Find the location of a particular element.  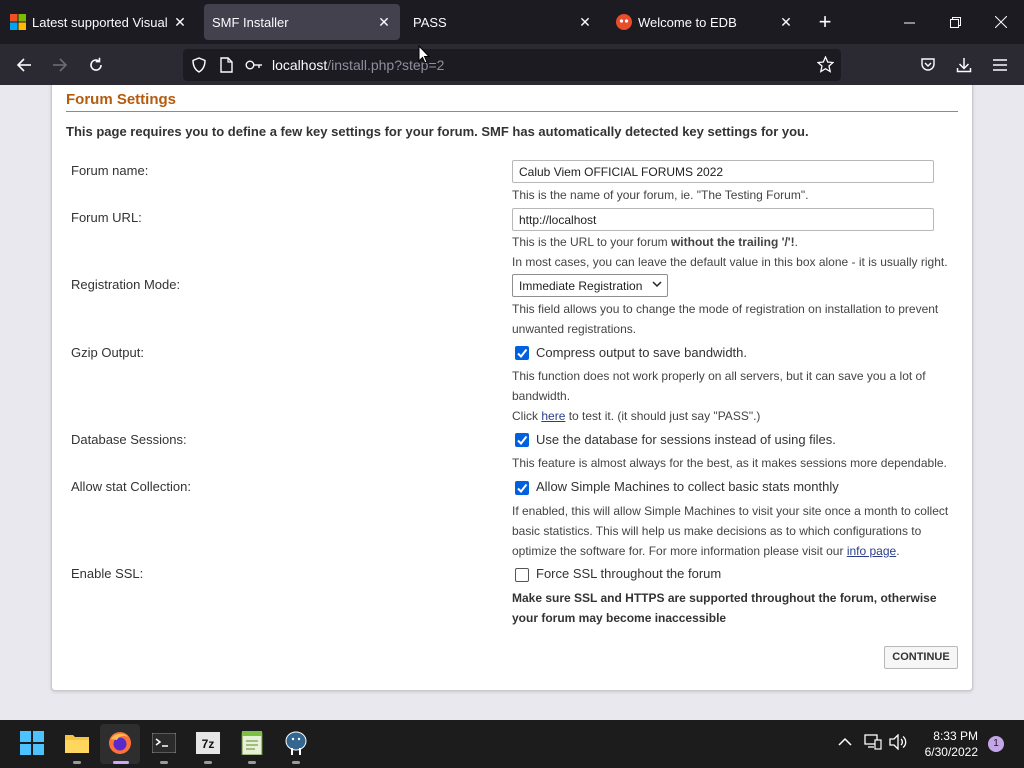

folder-icon is located at coordinates (77, 744).